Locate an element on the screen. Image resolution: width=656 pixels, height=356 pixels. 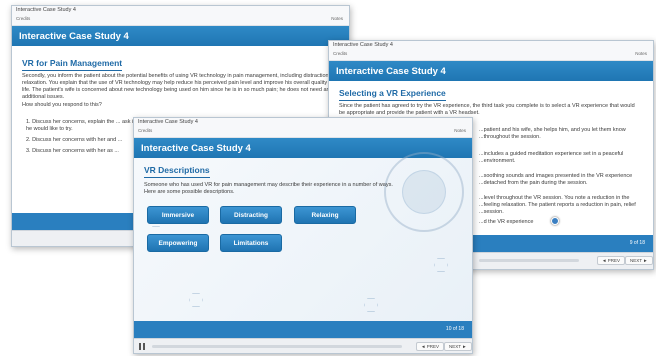
slide-heading: VR for Pain Management is located at coordinates (72, 64).